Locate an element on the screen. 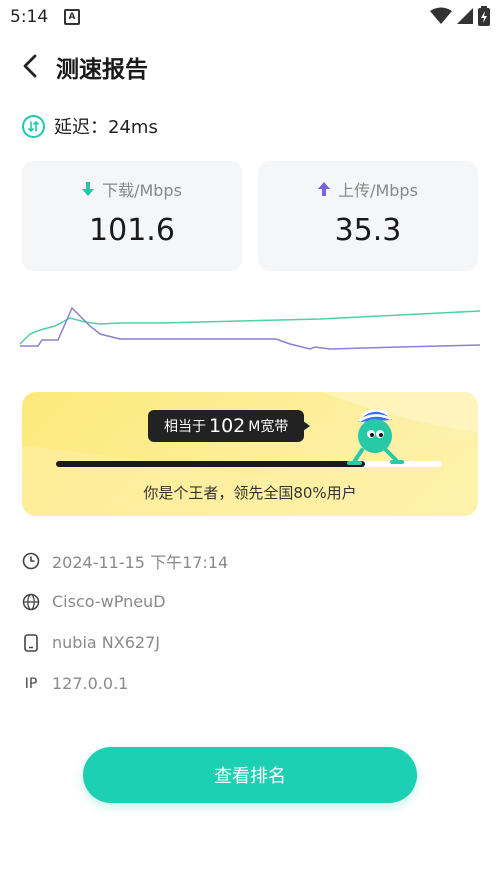  battery-icon is located at coordinates (484, 16).